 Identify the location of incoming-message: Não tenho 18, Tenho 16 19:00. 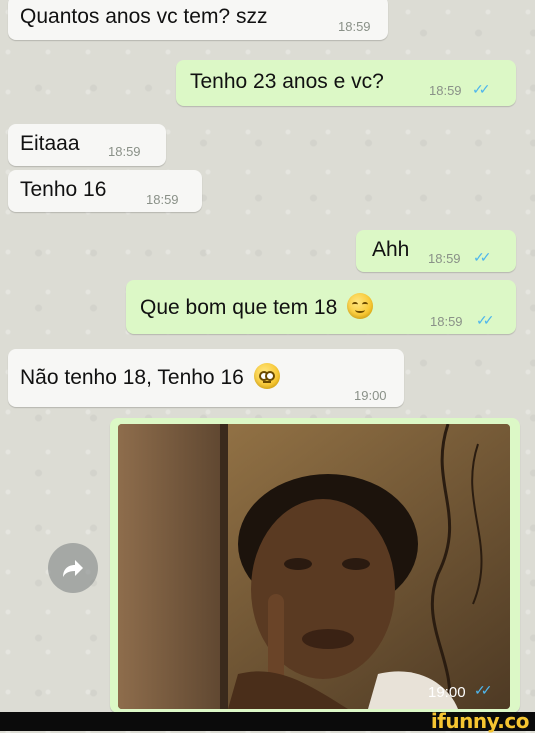
(206, 378).